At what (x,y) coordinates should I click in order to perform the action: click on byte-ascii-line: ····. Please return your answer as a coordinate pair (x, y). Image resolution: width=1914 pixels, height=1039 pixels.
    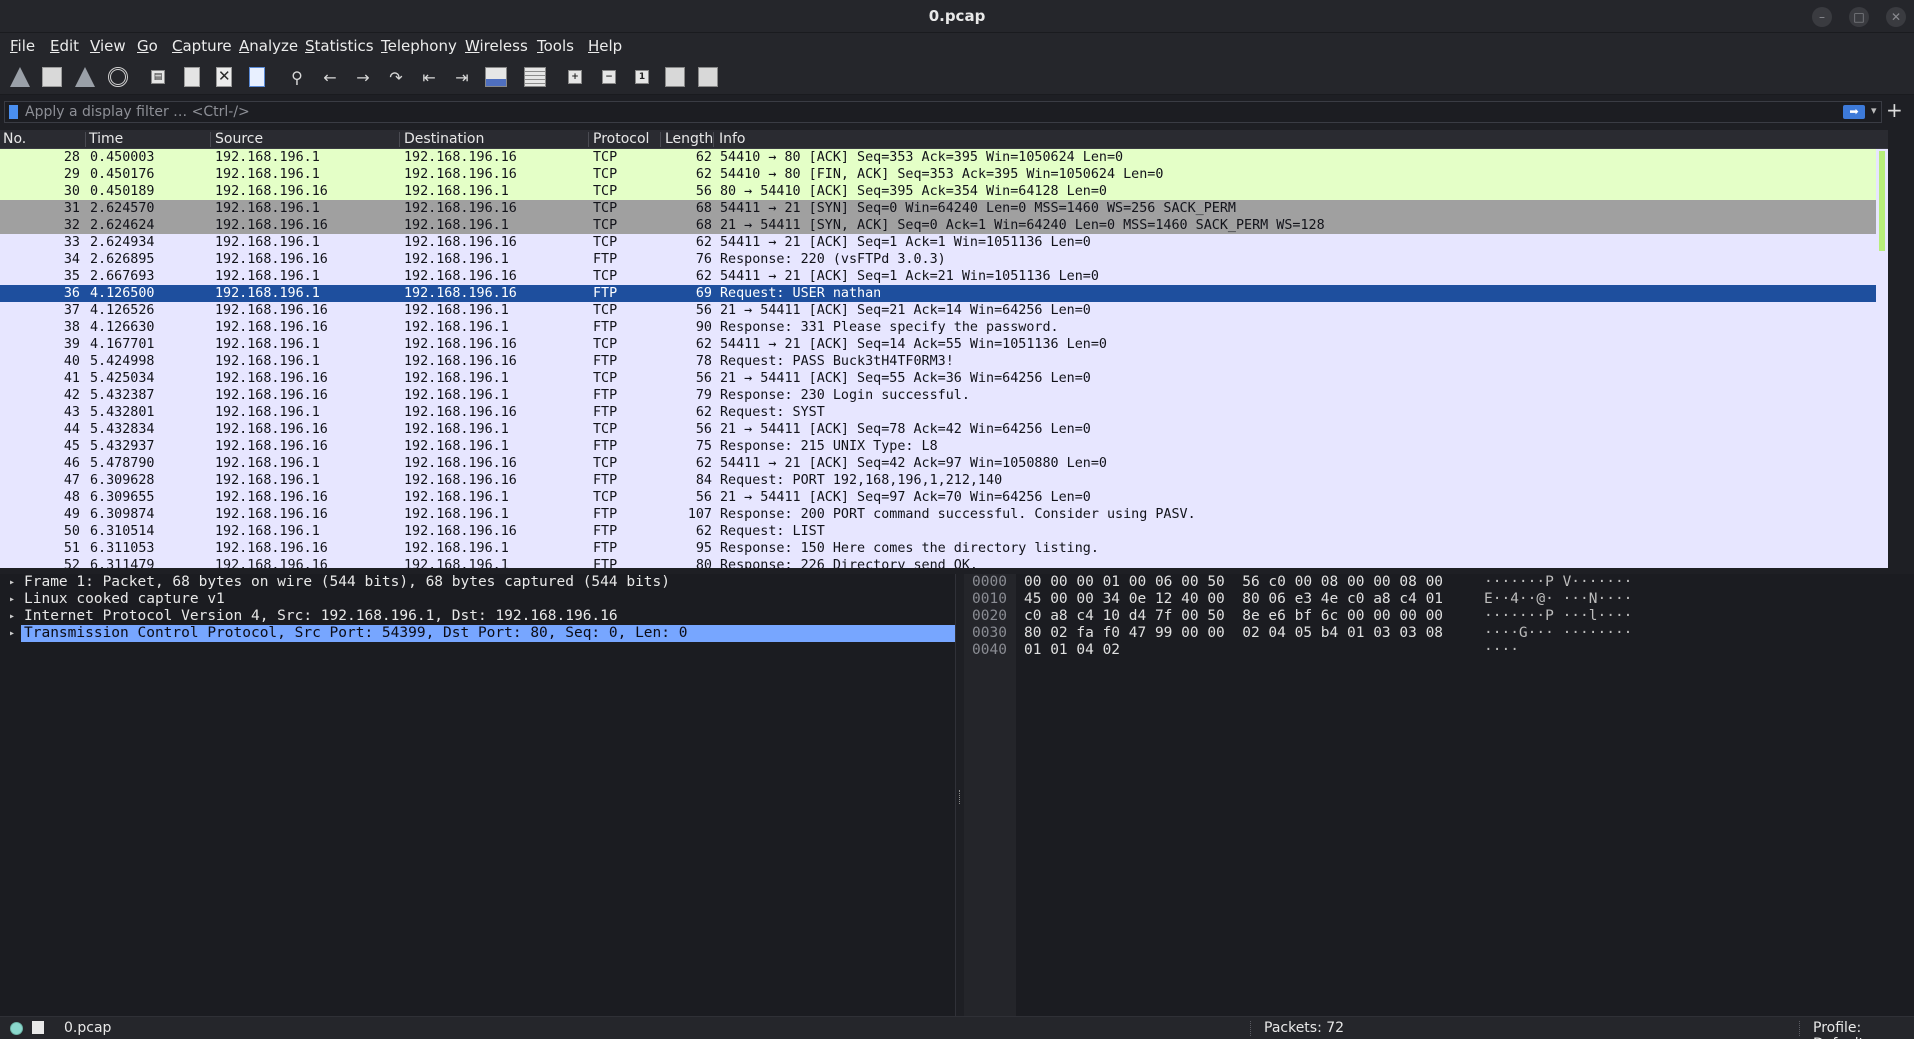
    Looking at the image, I should click on (1501, 650).